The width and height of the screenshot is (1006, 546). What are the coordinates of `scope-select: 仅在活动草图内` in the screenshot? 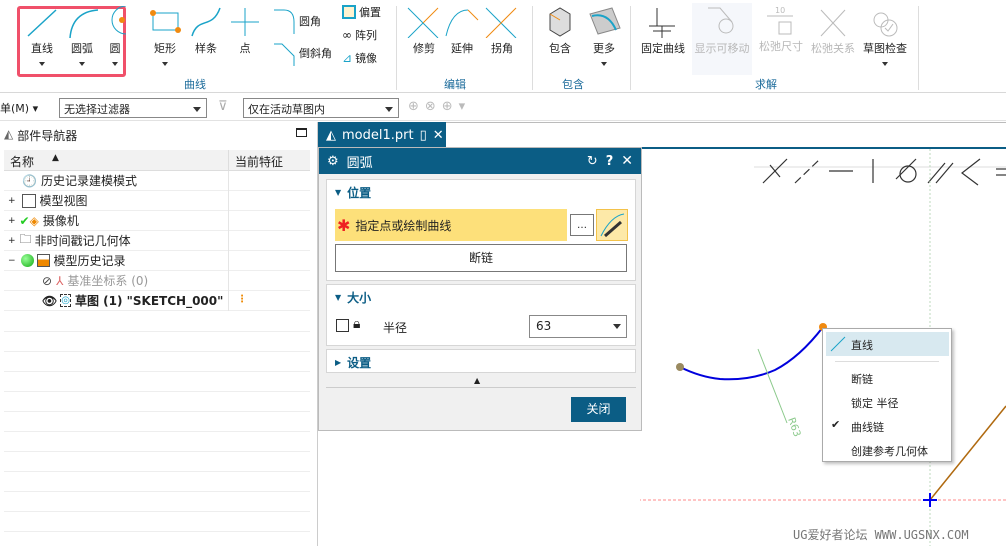 It's located at (321, 108).